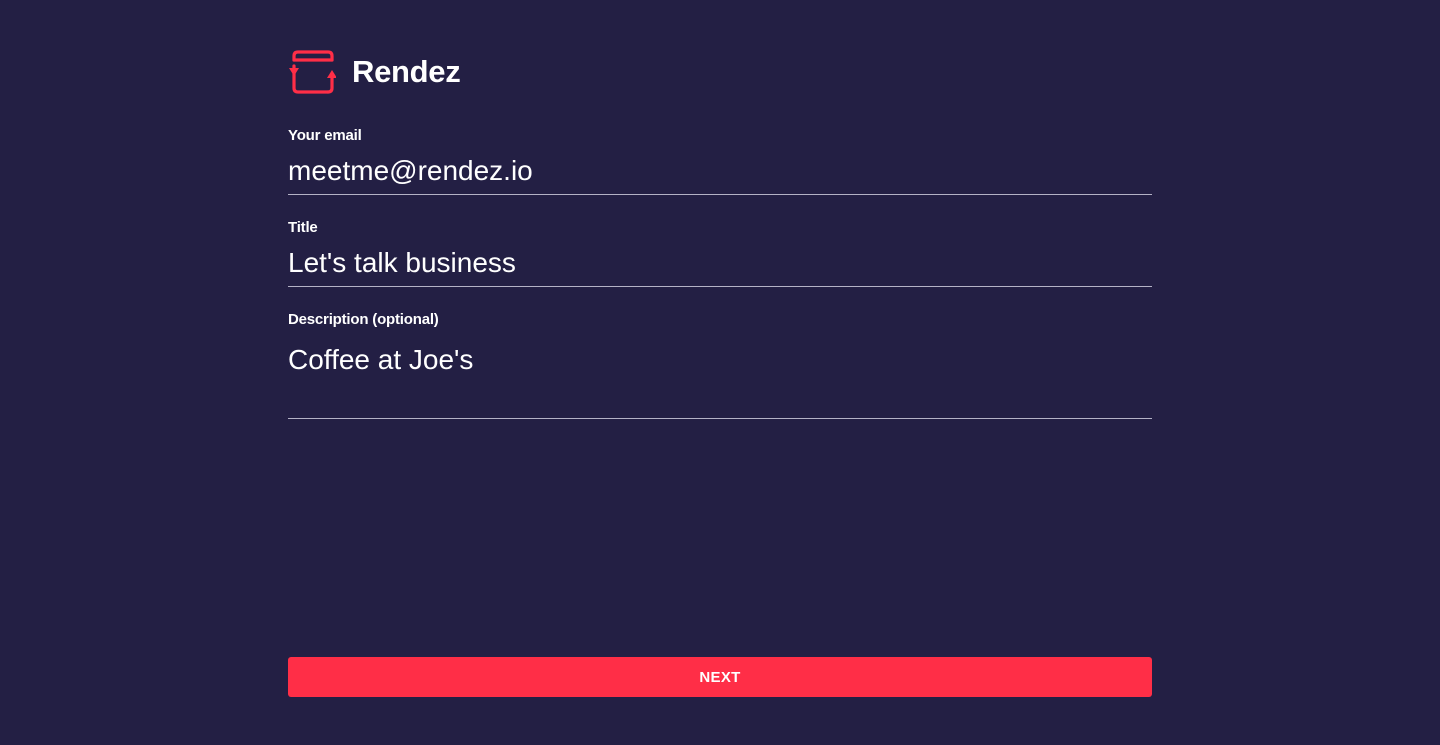 The height and width of the screenshot is (745, 1440). What do you see at coordinates (406, 71) in the screenshot?
I see `brand-name: Rendez` at bounding box center [406, 71].